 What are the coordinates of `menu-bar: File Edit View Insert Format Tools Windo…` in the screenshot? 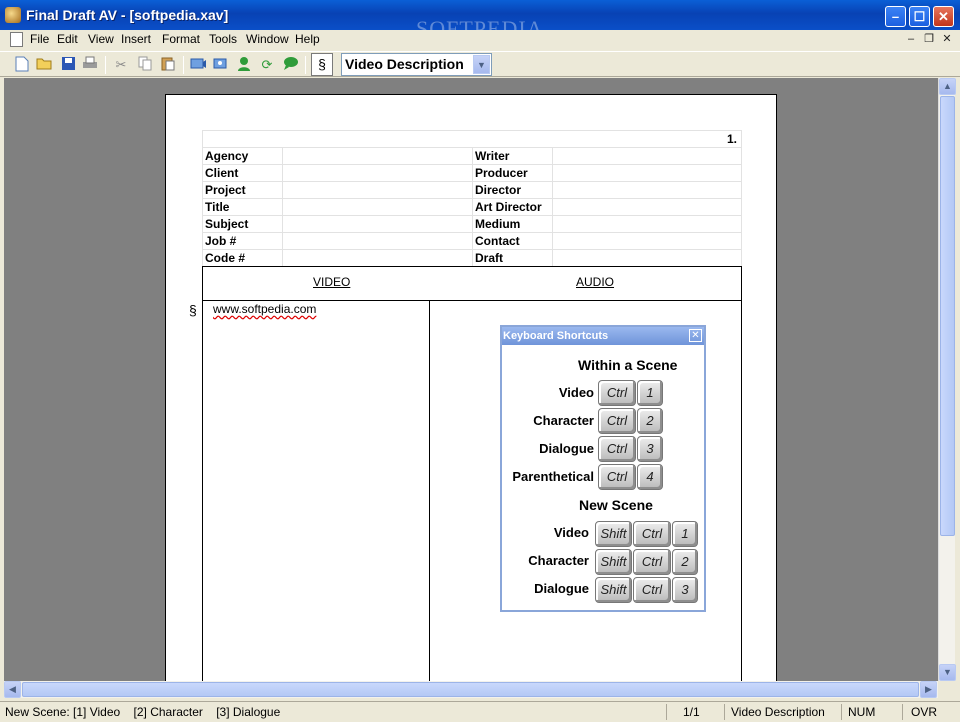 It's located at (480, 40).